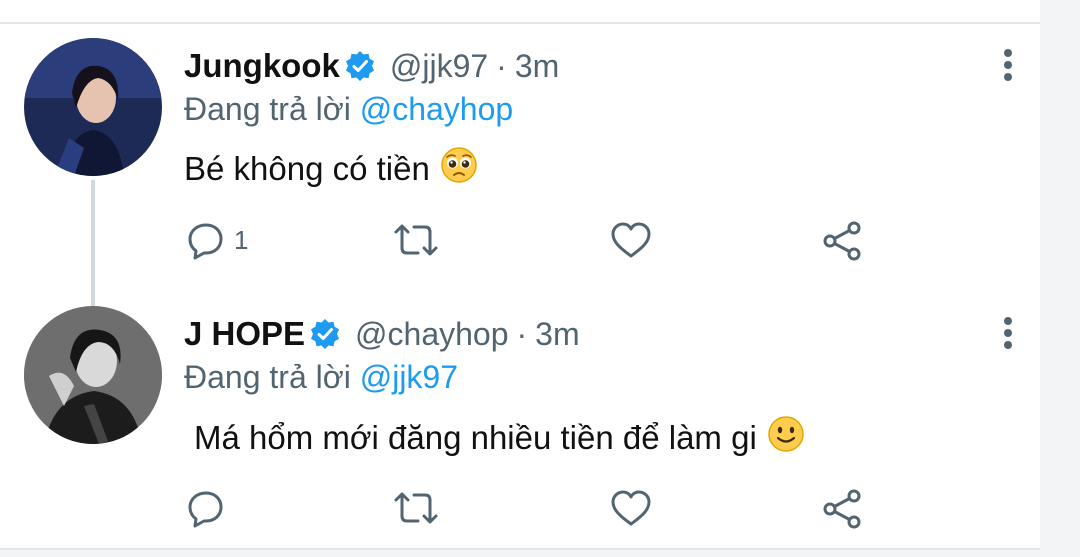 The width and height of the screenshot is (1080, 557). I want to click on user-handle: @chayhop, so click(431, 334).